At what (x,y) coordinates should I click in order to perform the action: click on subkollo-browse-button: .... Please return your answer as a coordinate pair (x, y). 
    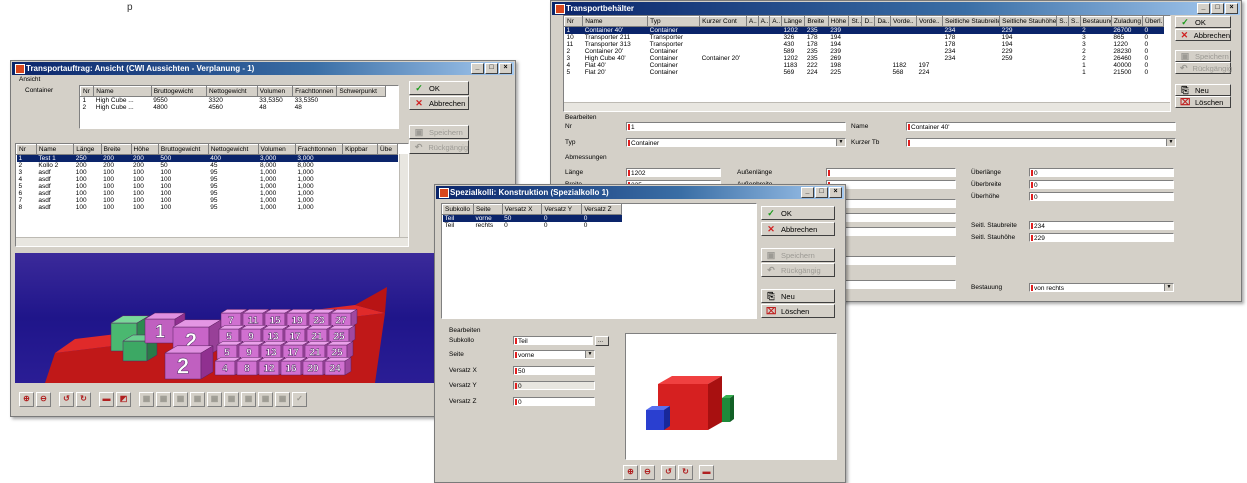
    Looking at the image, I should click on (602, 341).